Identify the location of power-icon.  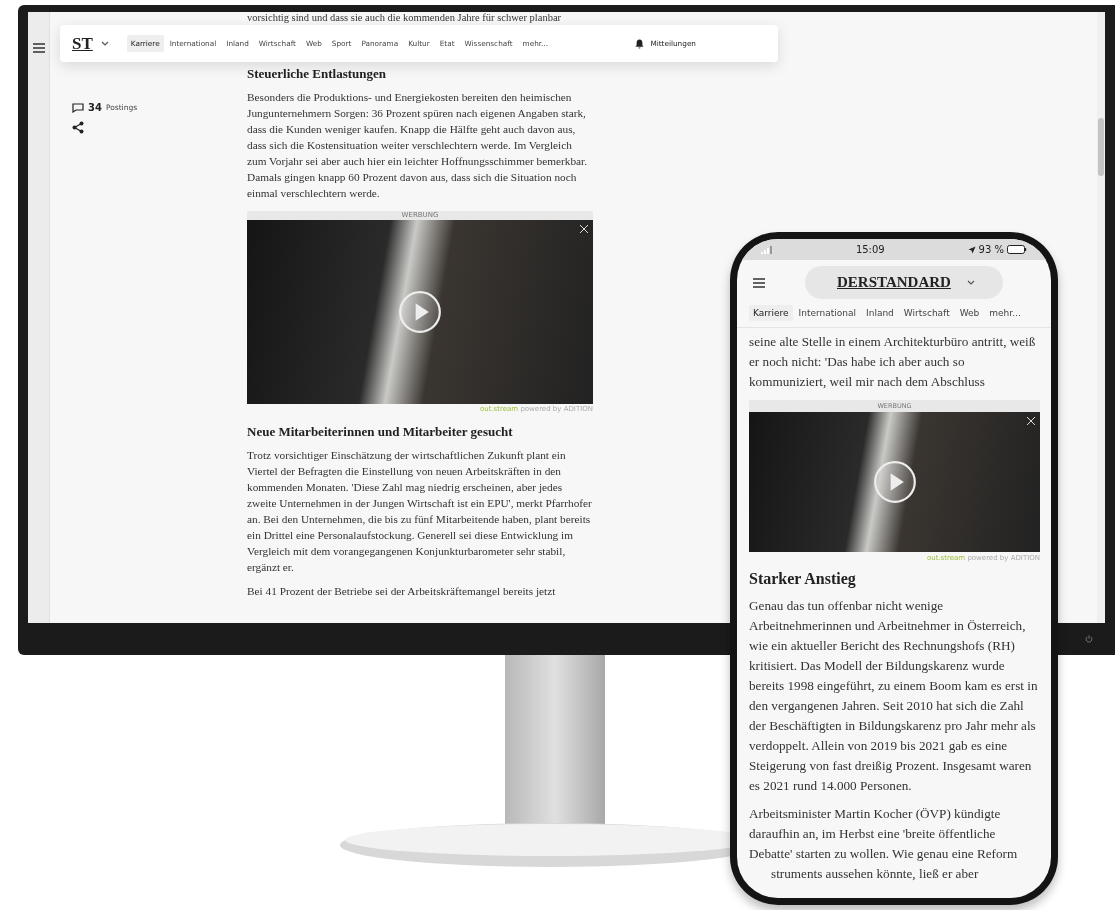
(1089, 639).